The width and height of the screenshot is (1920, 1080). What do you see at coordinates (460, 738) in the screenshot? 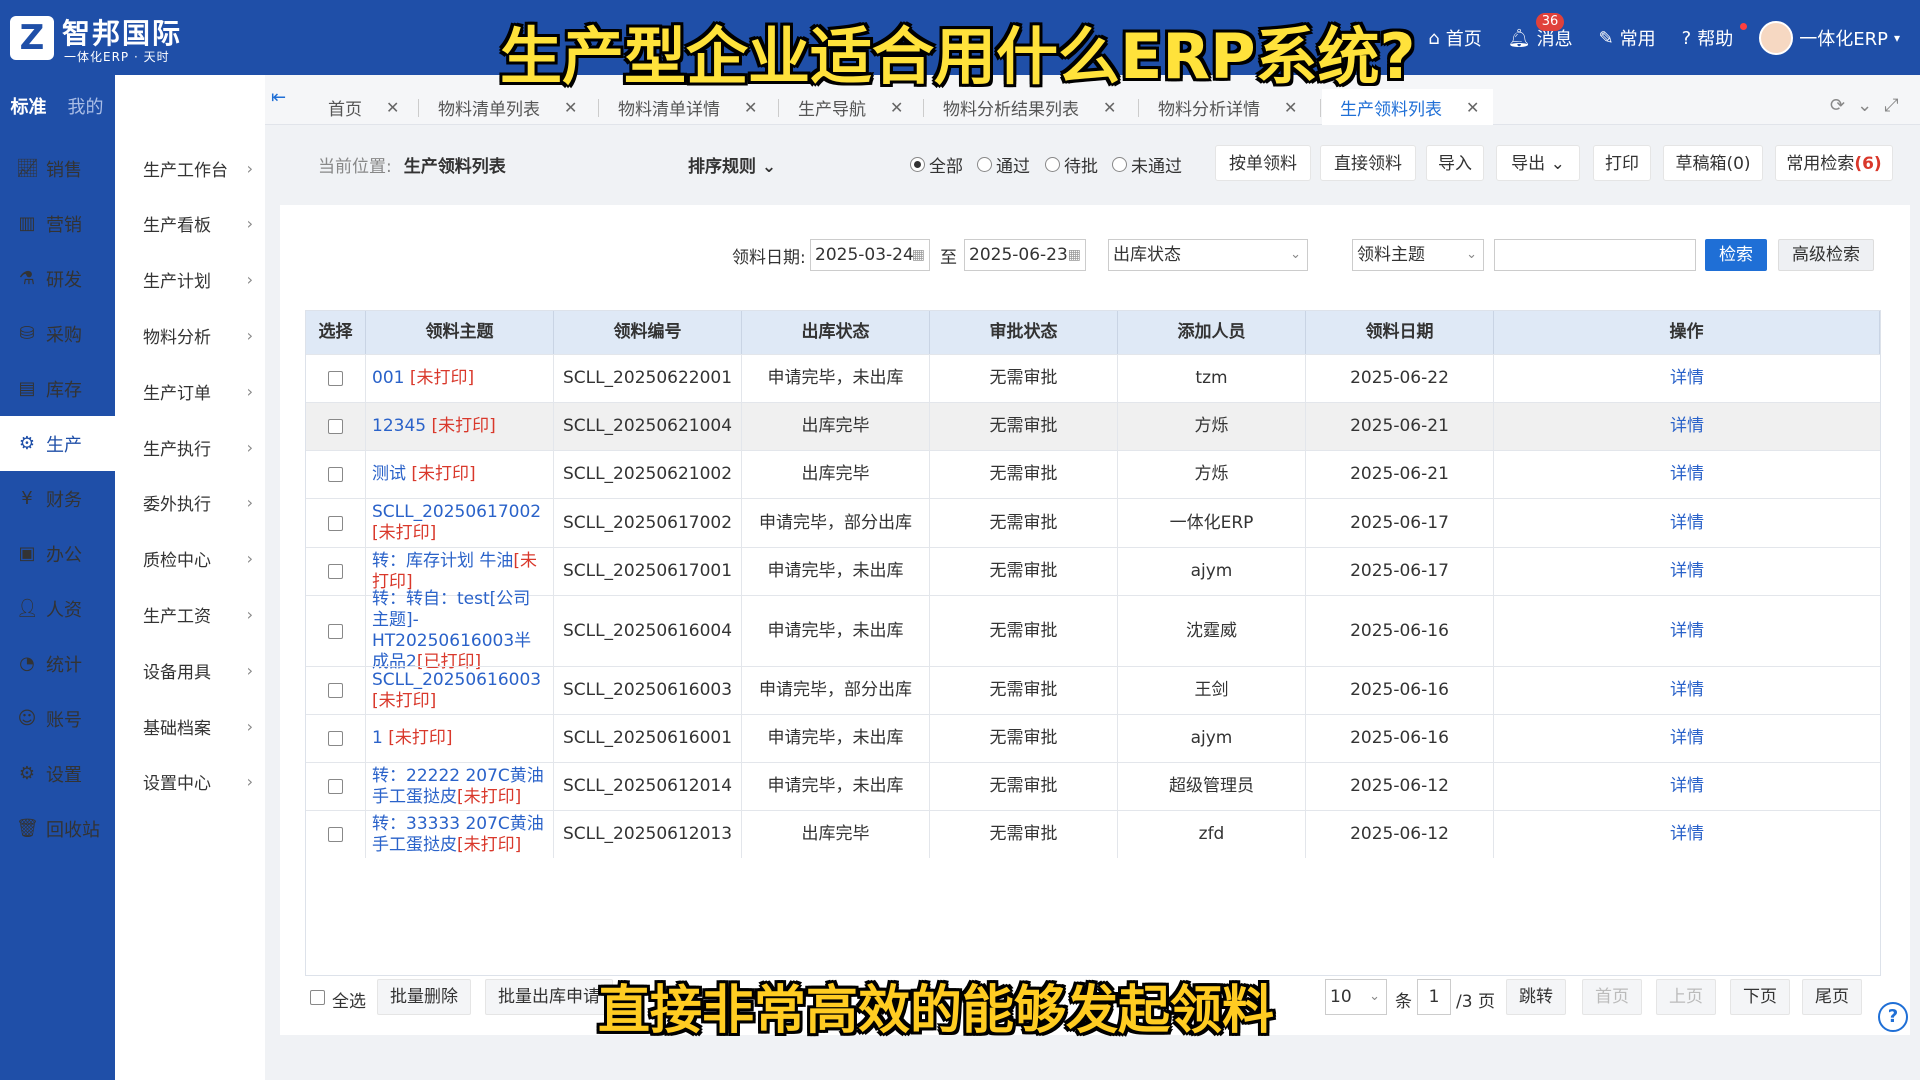
I see `subject-cell: 1 [未打印]` at bounding box center [460, 738].